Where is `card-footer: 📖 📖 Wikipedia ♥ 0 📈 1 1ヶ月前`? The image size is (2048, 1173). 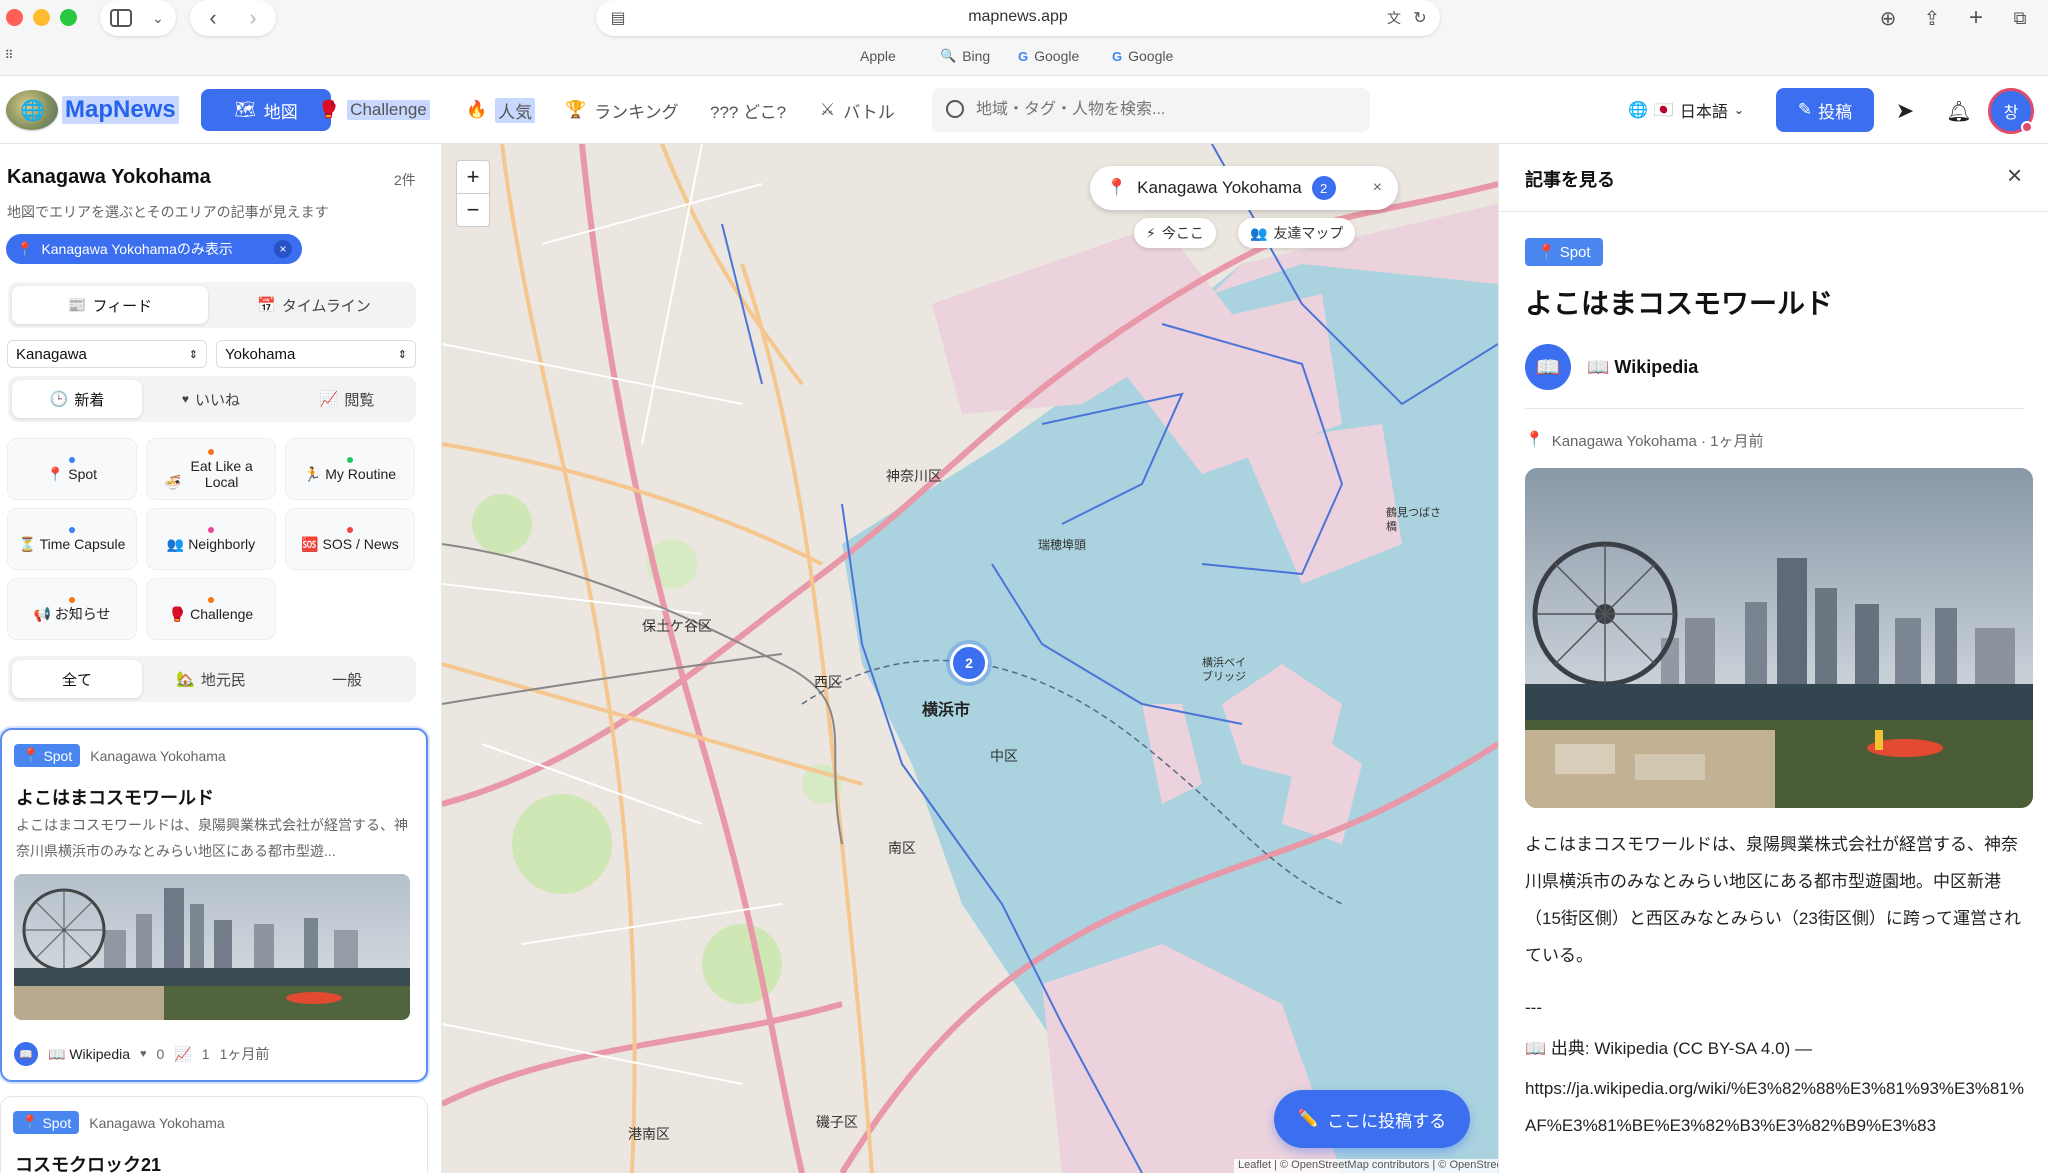
card-footer: 📖 📖 Wikipedia ♥ 0 📈 1 1ヶ月前 is located at coordinates (141, 1054).